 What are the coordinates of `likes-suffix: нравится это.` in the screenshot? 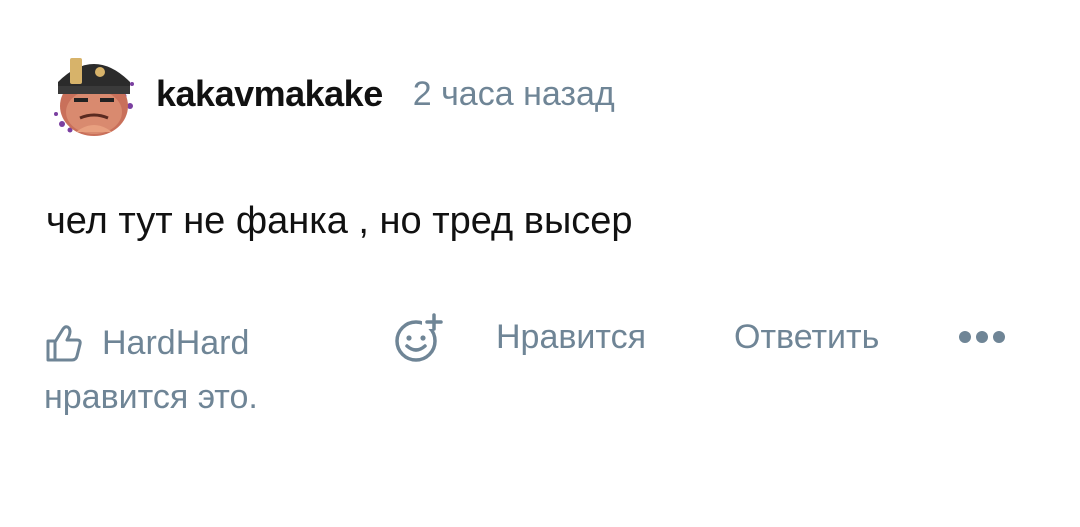 It's located at (151, 397).